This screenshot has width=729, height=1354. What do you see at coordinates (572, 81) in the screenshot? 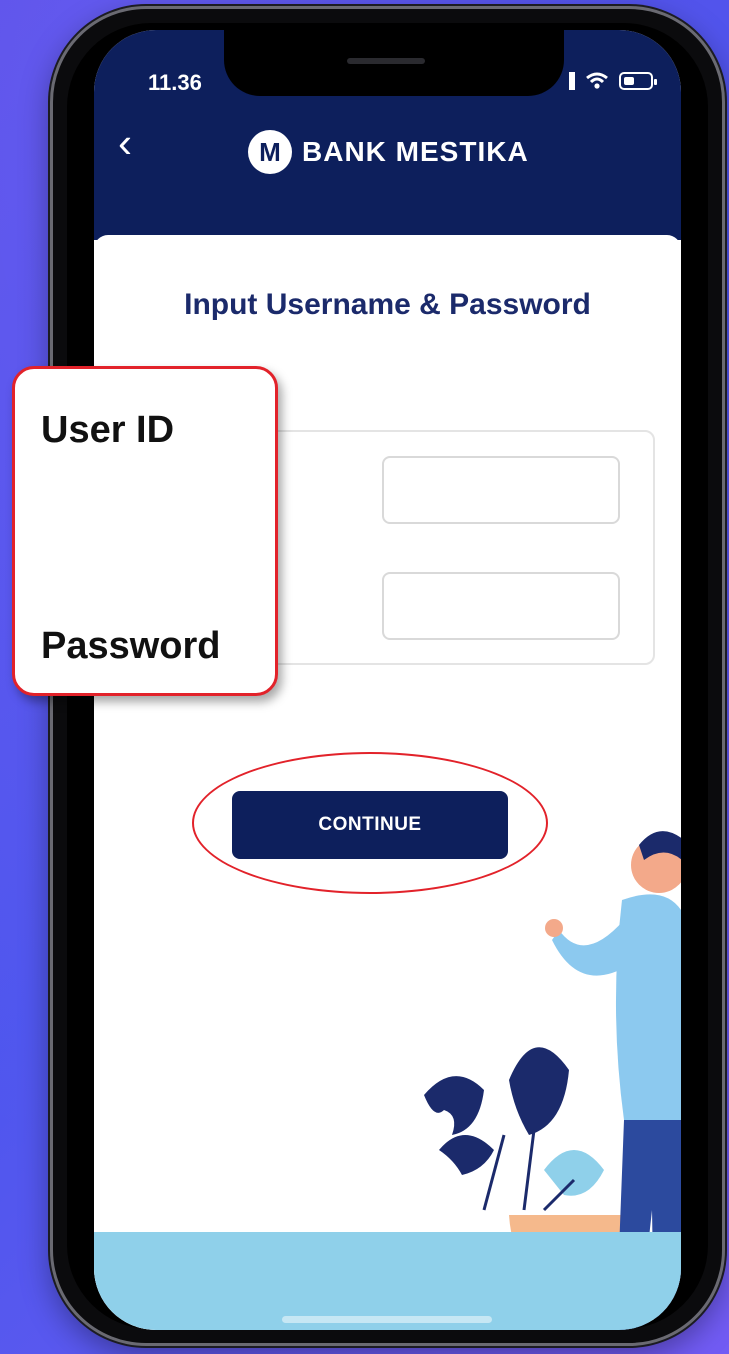
I see `signal-icon` at bounding box center [572, 81].